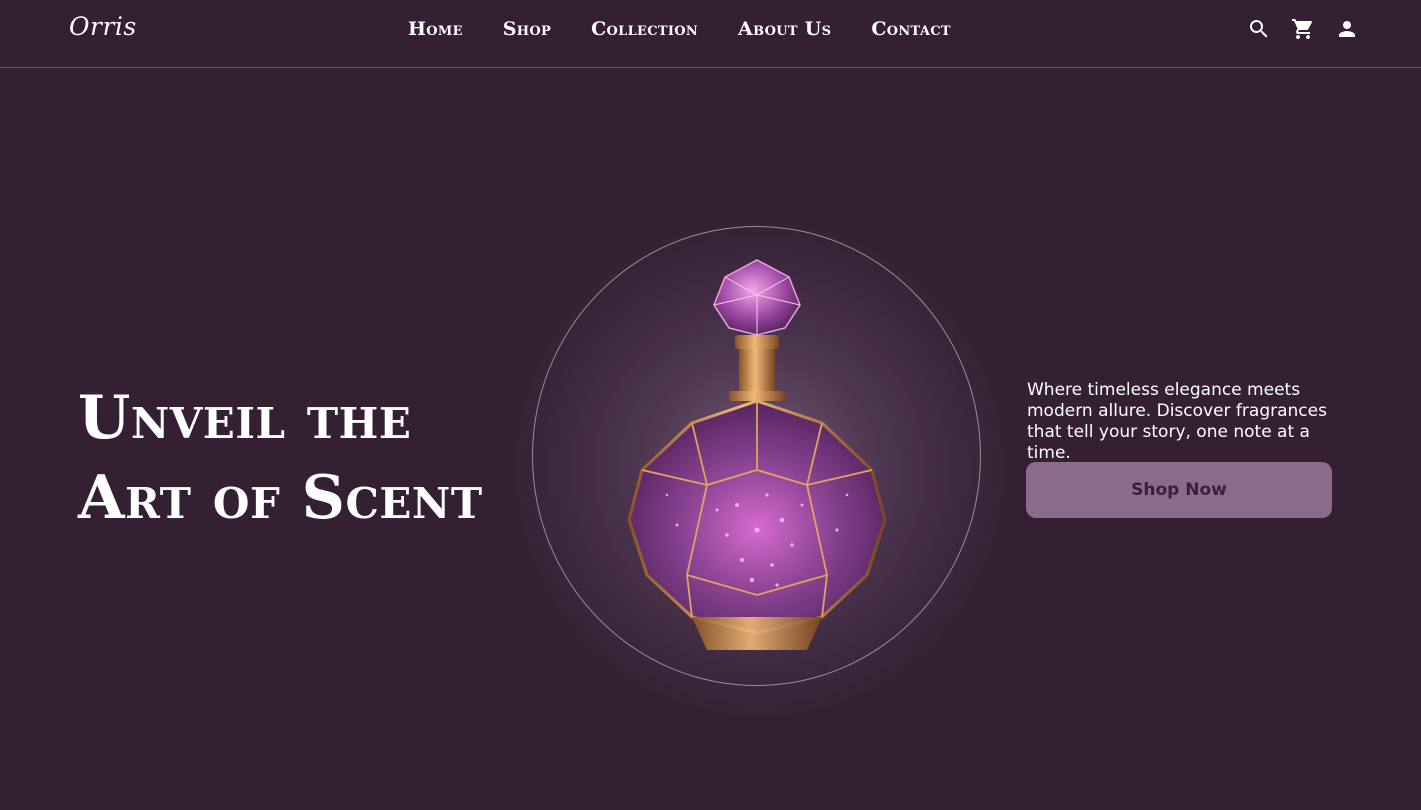 The image size is (1421, 810). What do you see at coordinates (1259, 29) in the screenshot?
I see `search-icon` at bounding box center [1259, 29].